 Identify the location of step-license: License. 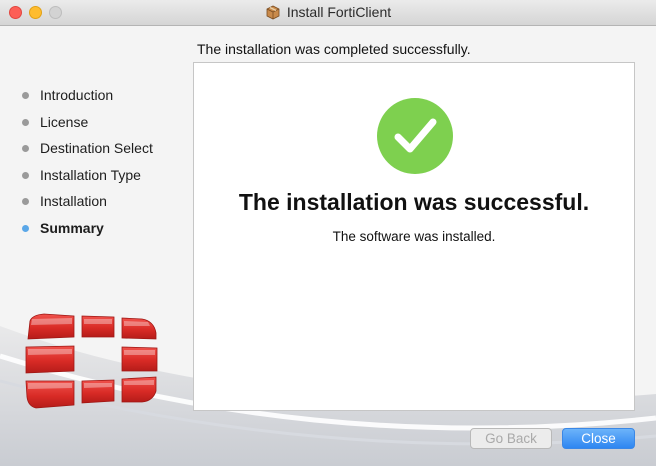
(87, 127).